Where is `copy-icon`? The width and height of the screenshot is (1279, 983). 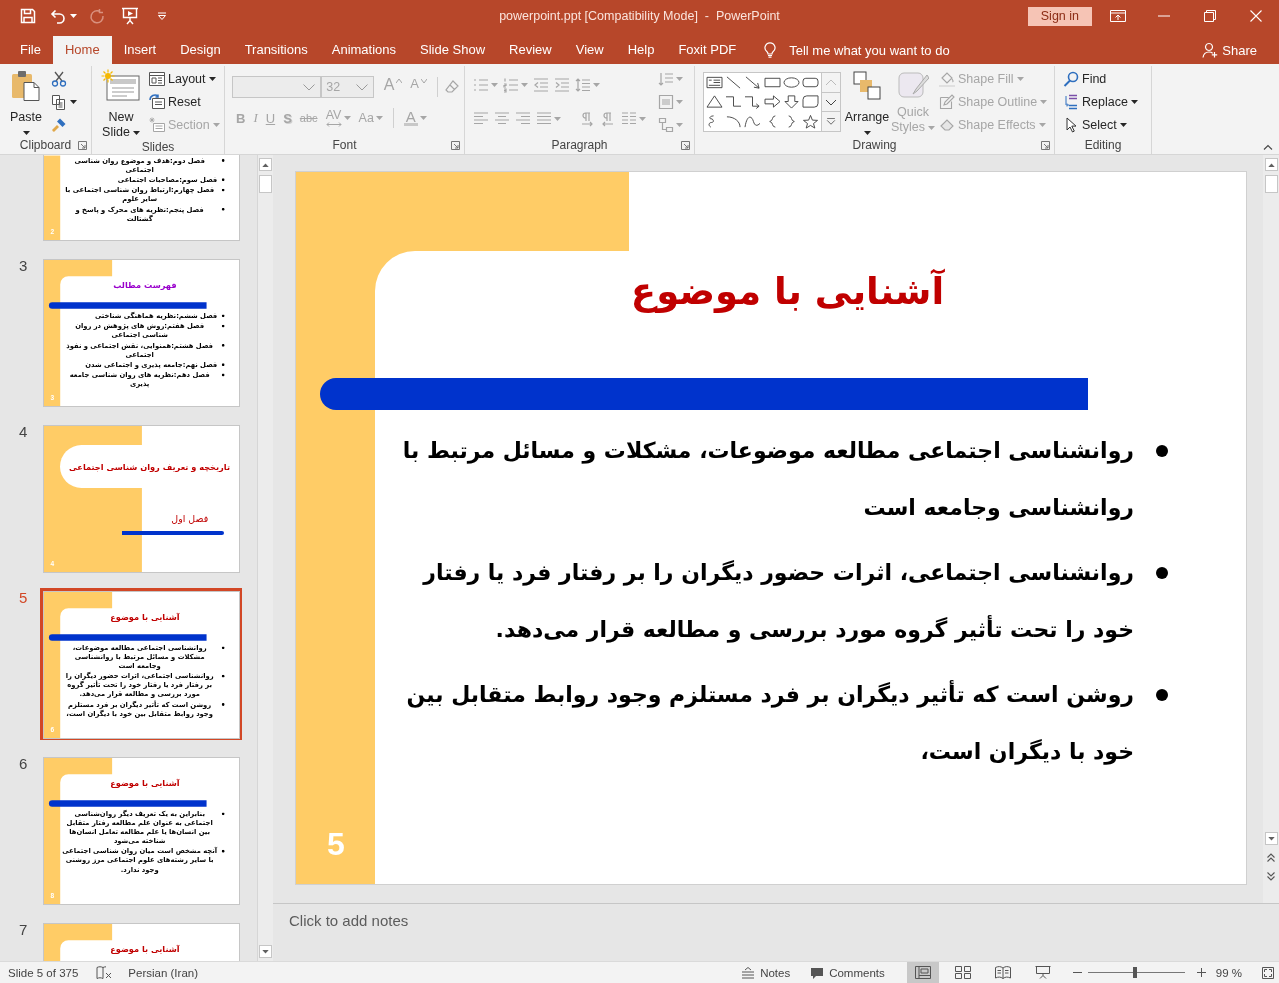 copy-icon is located at coordinates (59, 101).